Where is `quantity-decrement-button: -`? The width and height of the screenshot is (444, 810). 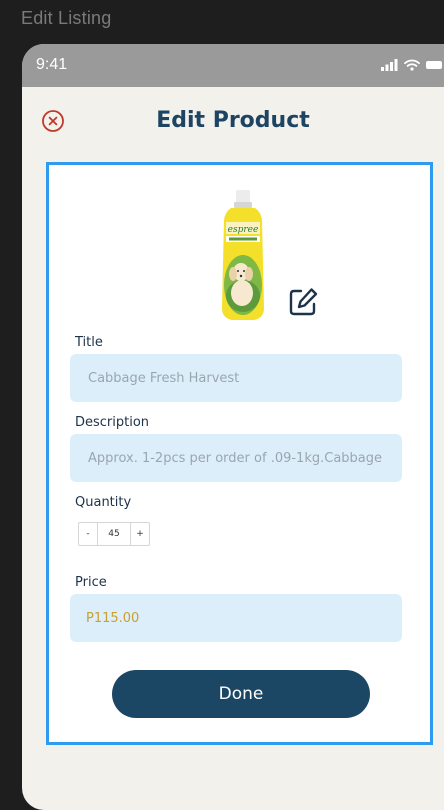 quantity-decrement-button: - is located at coordinates (88, 534).